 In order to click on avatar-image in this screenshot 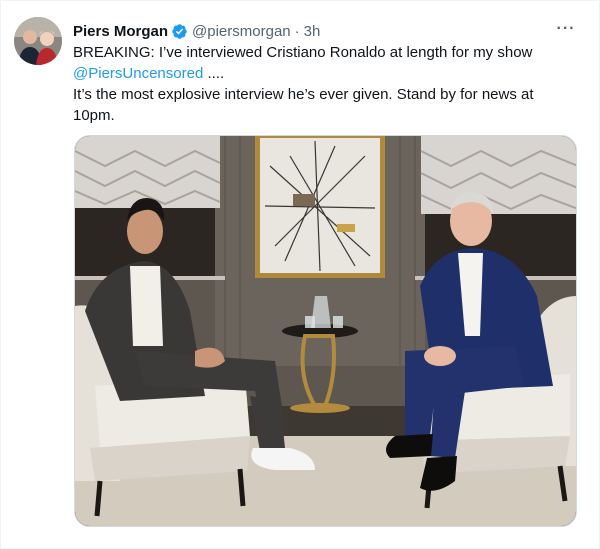, I will do `click(38, 41)`.